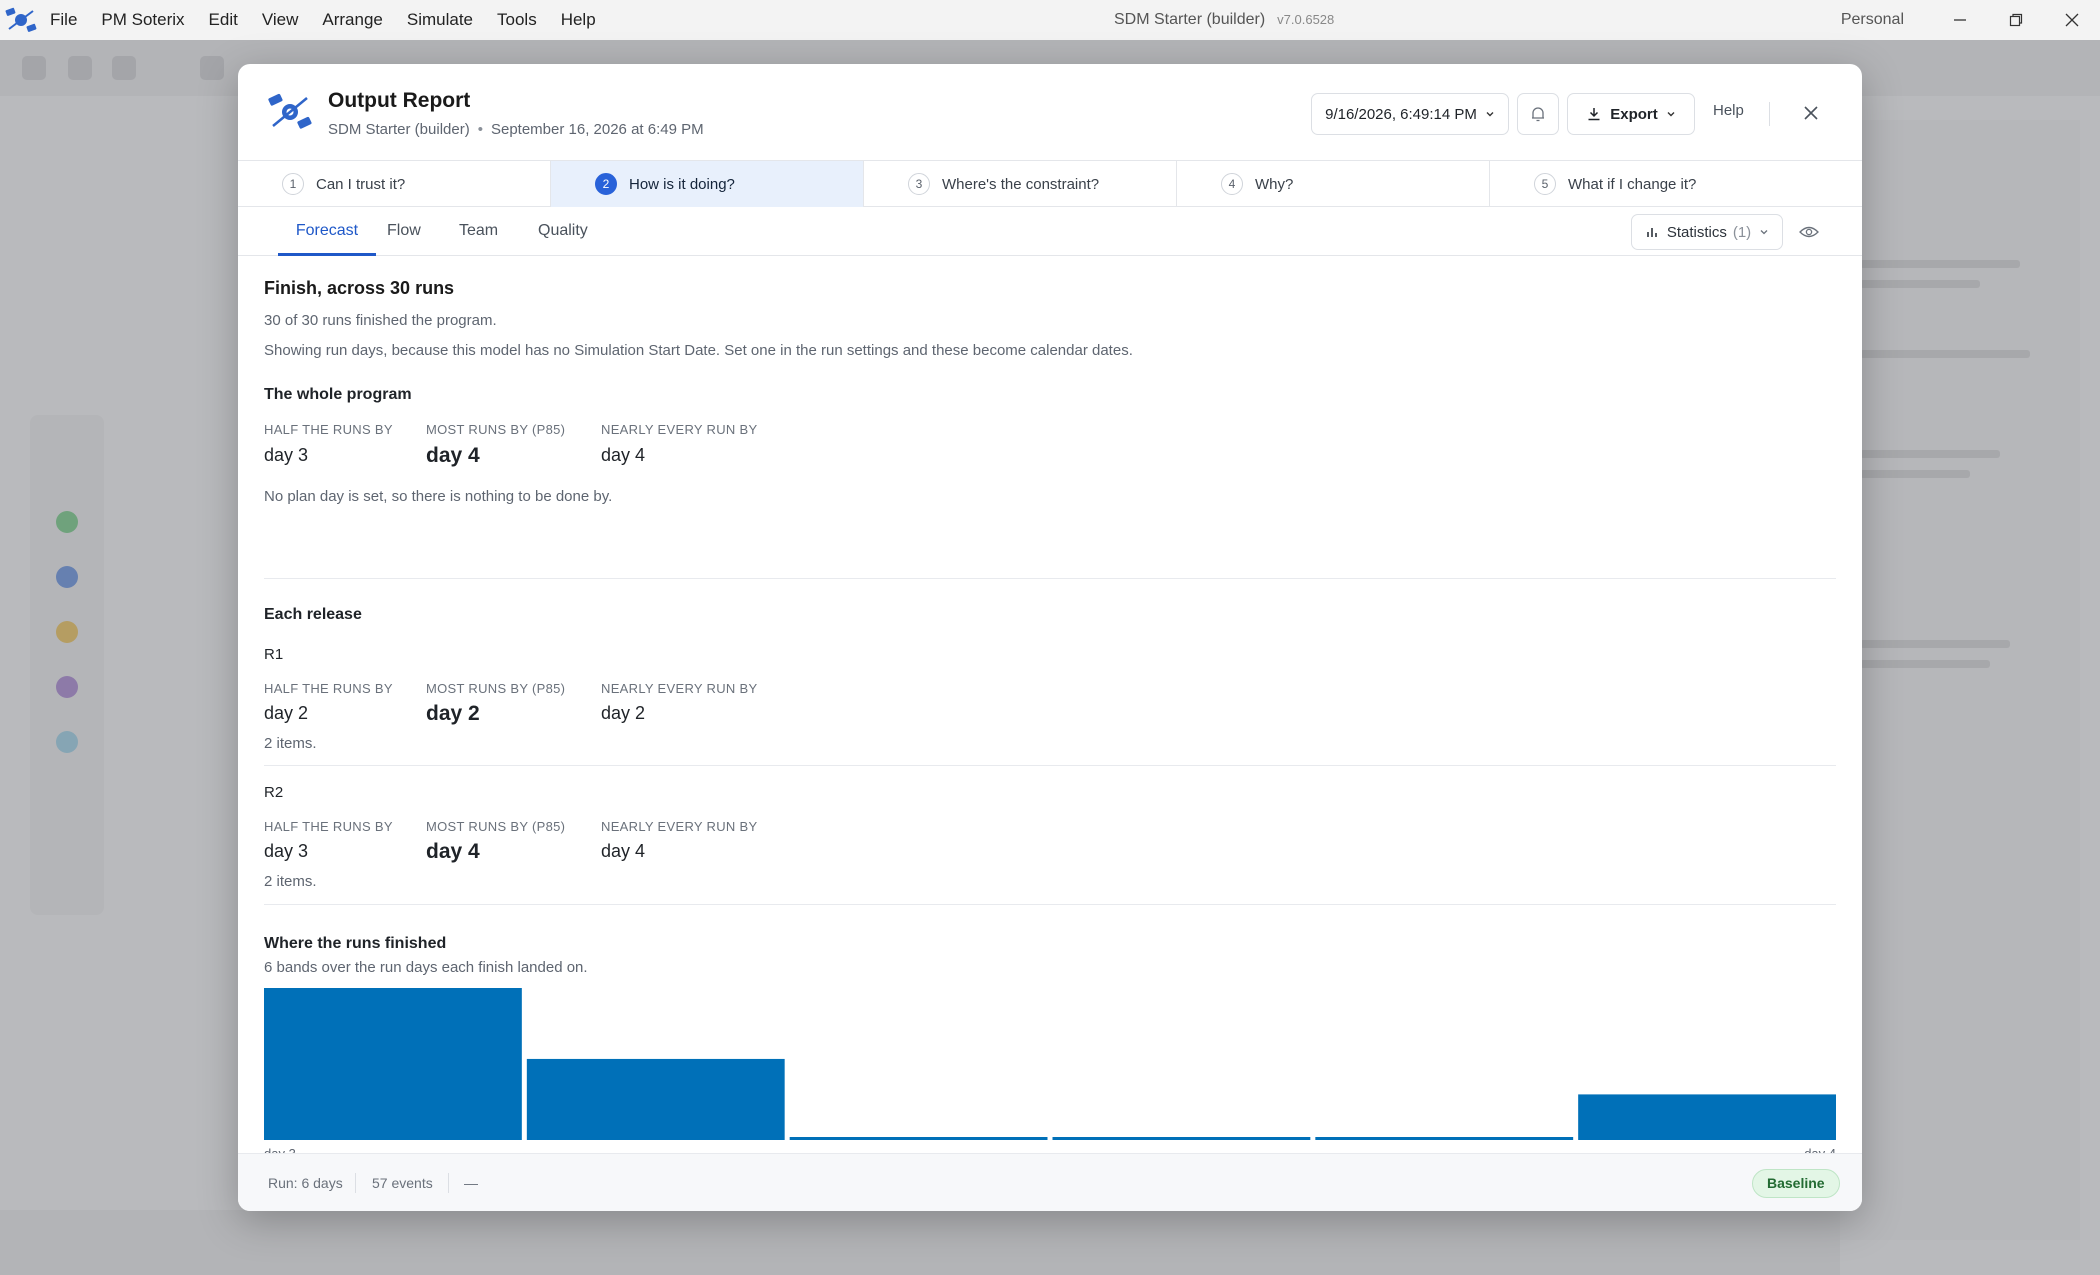  I want to click on restore-button, so click(2016, 20).